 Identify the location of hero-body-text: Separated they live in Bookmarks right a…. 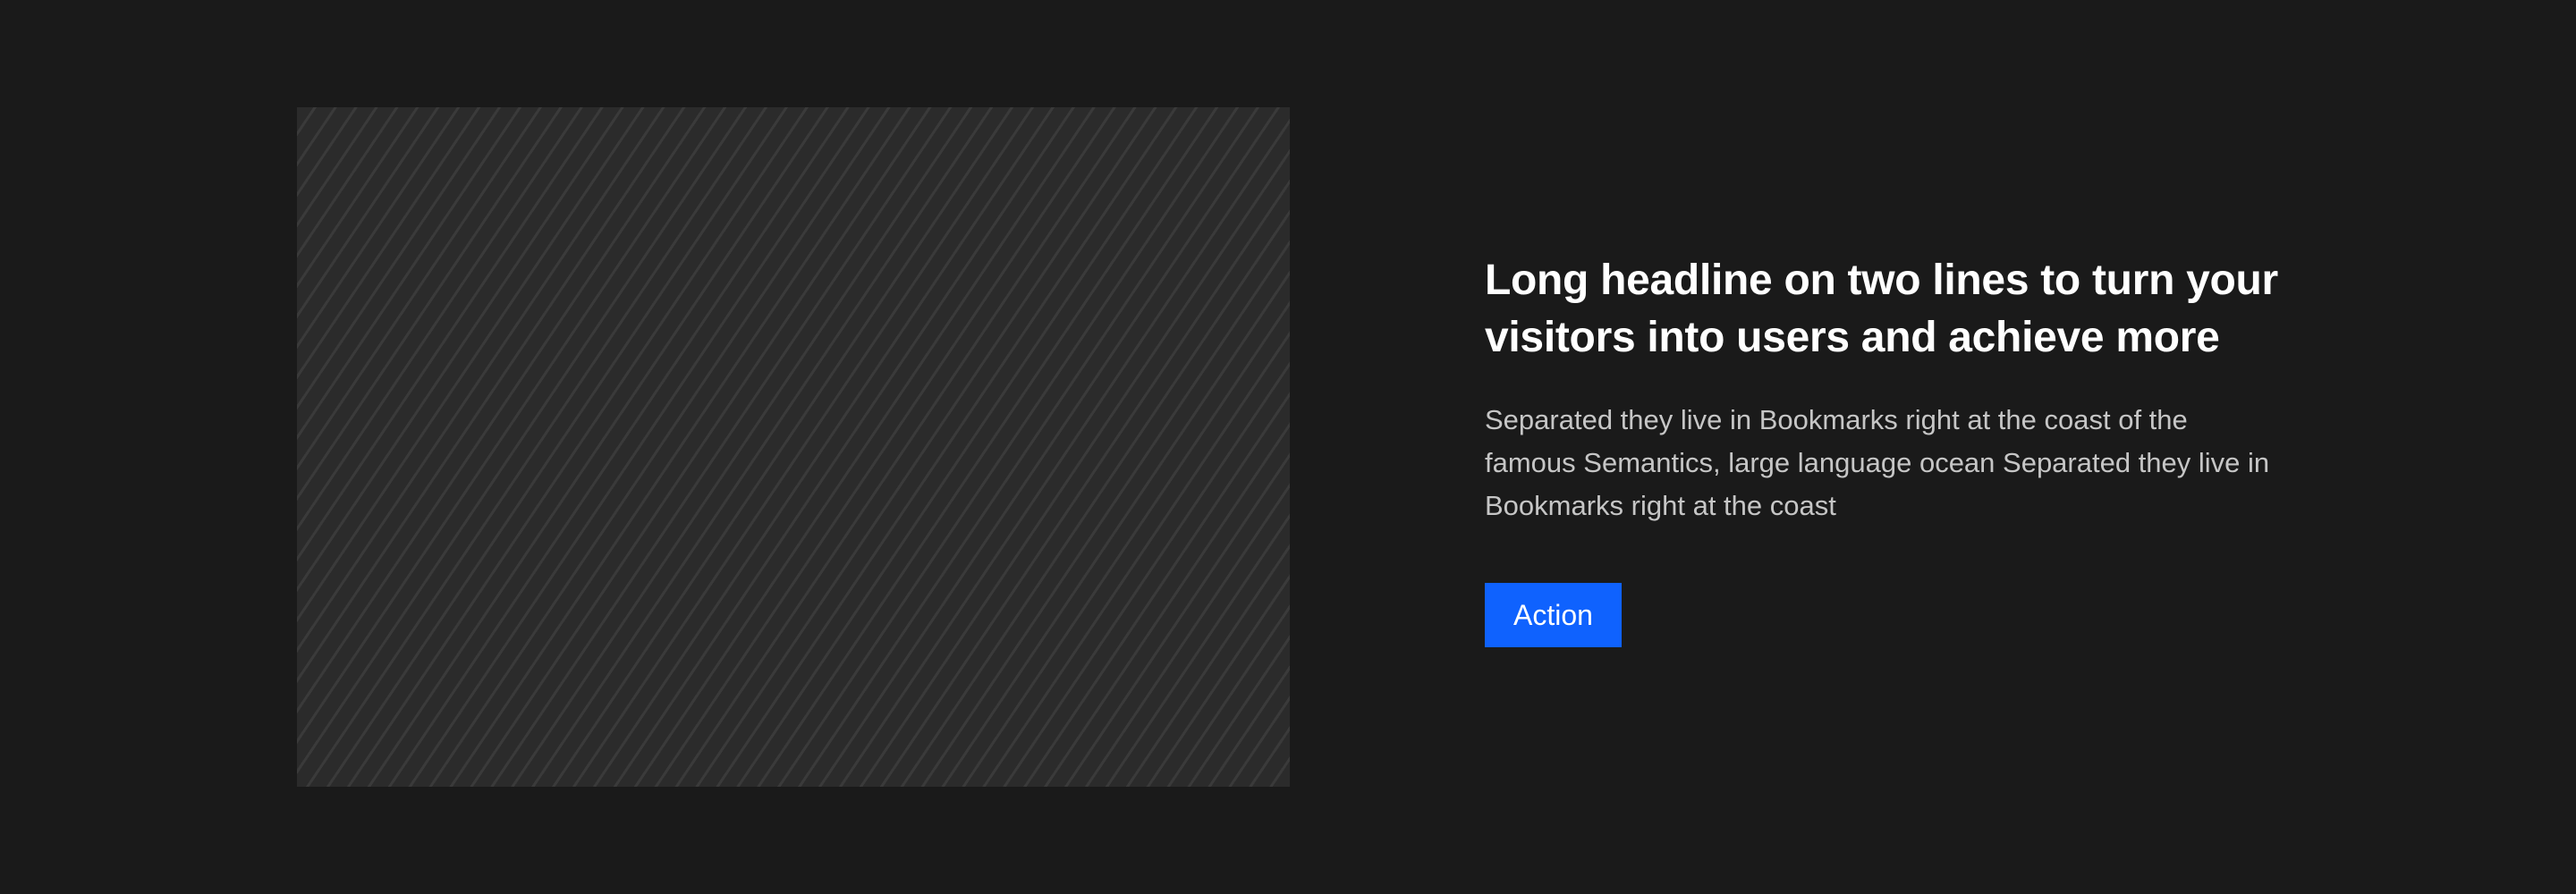
(1877, 462).